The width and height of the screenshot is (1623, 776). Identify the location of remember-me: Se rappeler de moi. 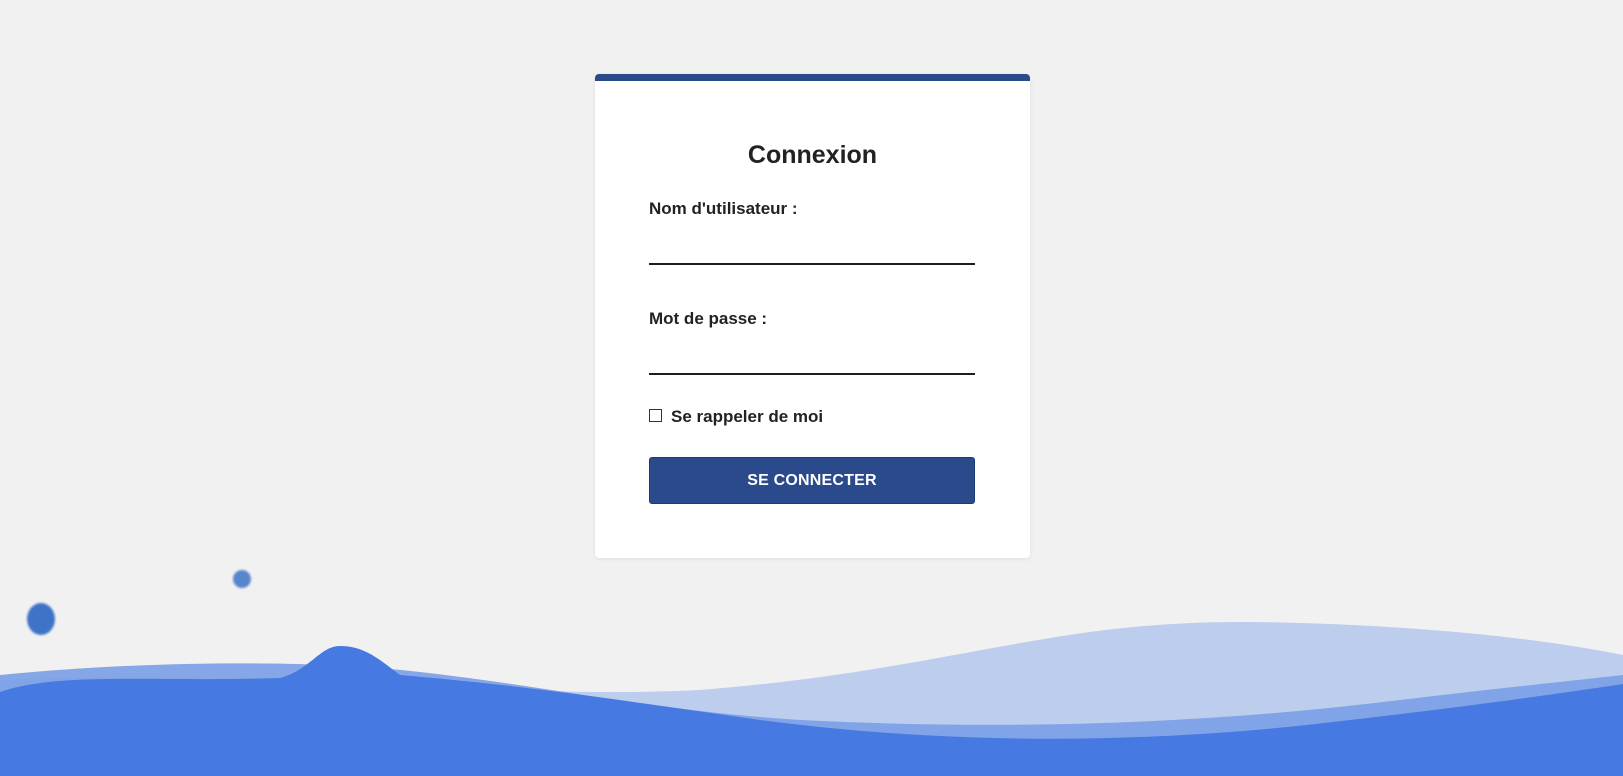
(736, 417).